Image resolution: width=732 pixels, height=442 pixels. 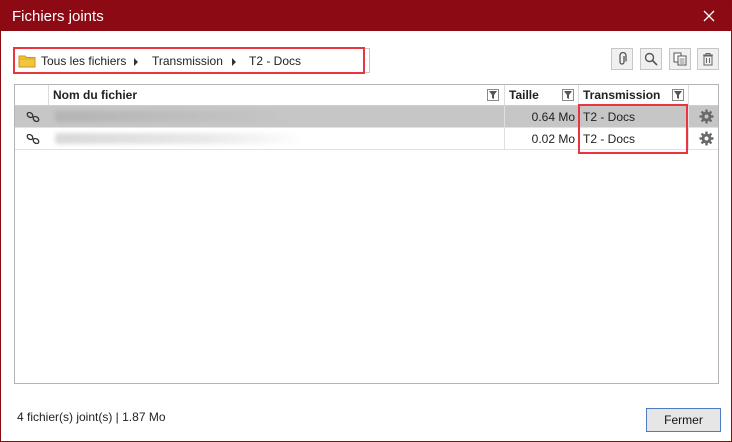 What do you see at coordinates (275, 61) in the screenshot?
I see `breadcrumb-item-t2-docs: T2 - Docs` at bounding box center [275, 61].